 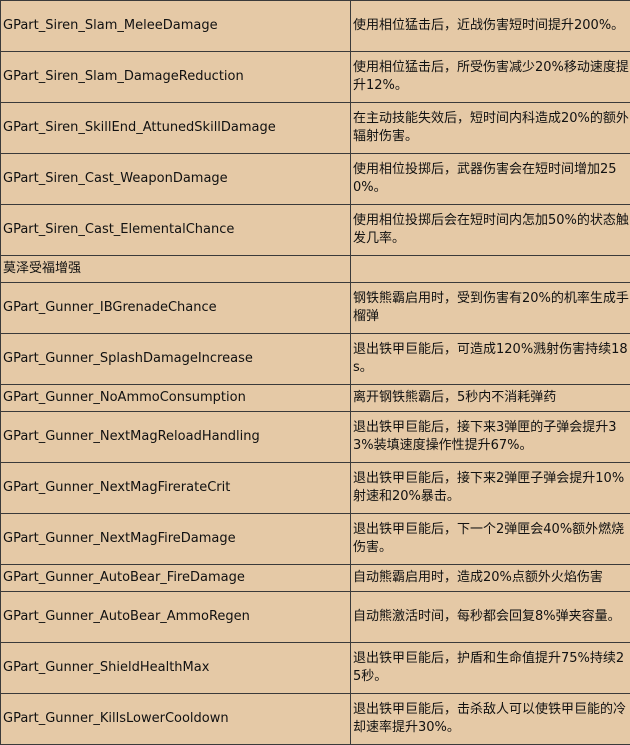 I want to click on section-title: 莫泽受福增强, so click(x=176, y=269).